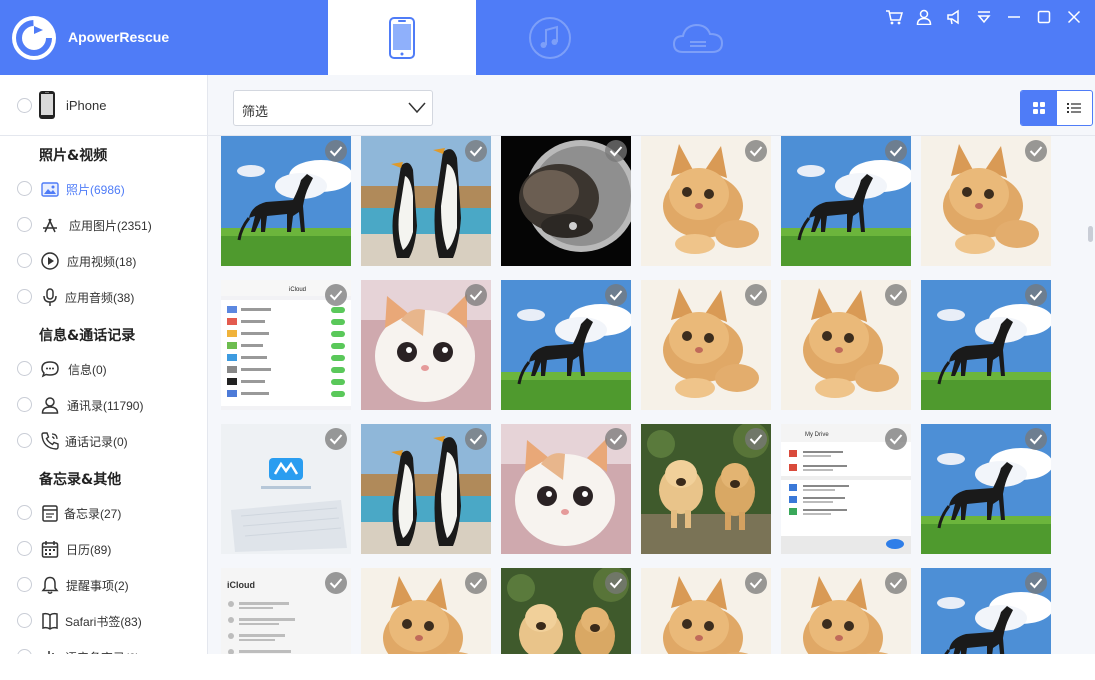 This screenshot has width=1095, height=680. I want to click on account-button, so click(924, 17).